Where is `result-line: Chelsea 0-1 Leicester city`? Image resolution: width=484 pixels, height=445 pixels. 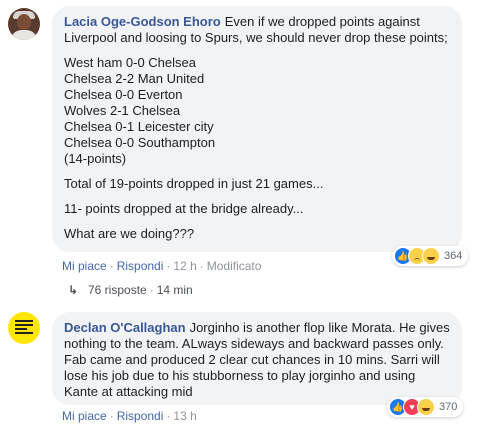 result-line: Chelsea 0-1 Leicester city is located at coordinates (139, 126).